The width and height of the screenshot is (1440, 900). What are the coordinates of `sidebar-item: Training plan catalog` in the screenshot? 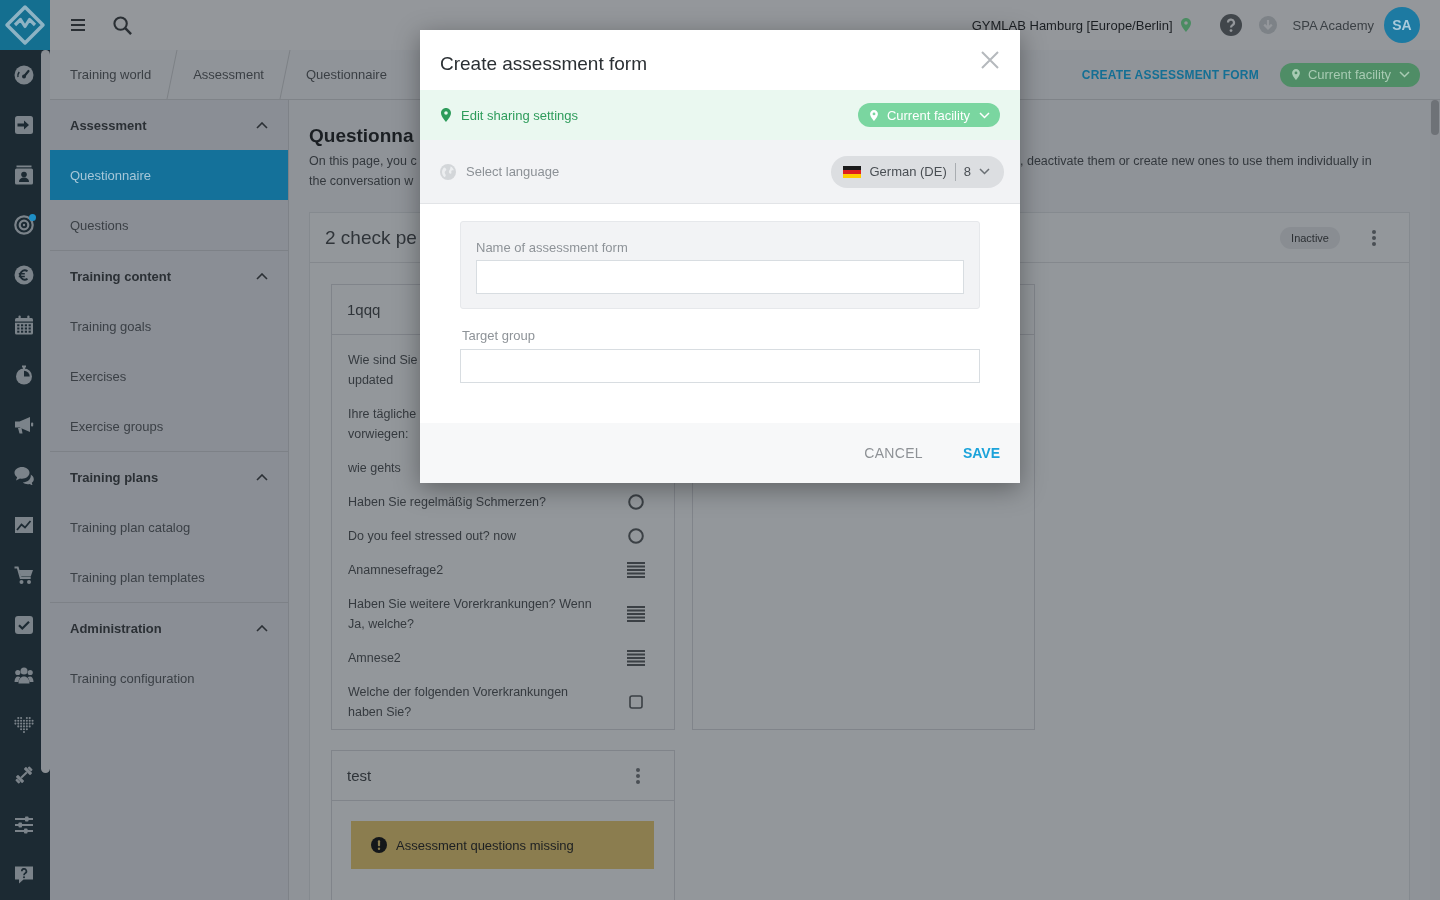 It's located at (169, 527).